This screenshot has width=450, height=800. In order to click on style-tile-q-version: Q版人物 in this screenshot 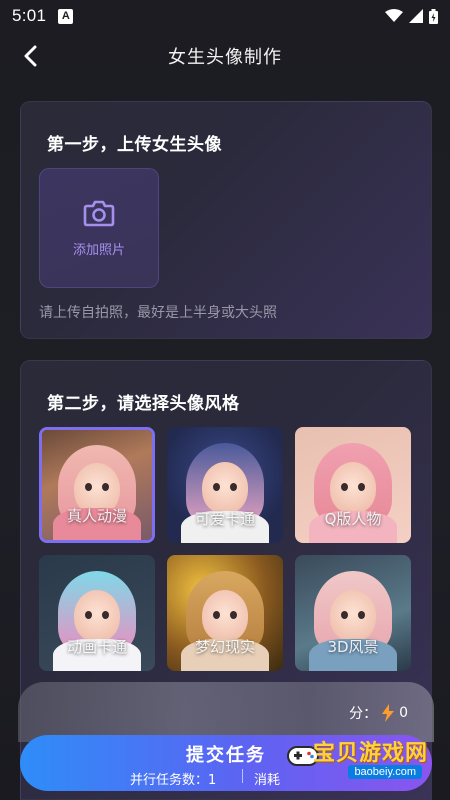, I will do `click(353, 485)`.